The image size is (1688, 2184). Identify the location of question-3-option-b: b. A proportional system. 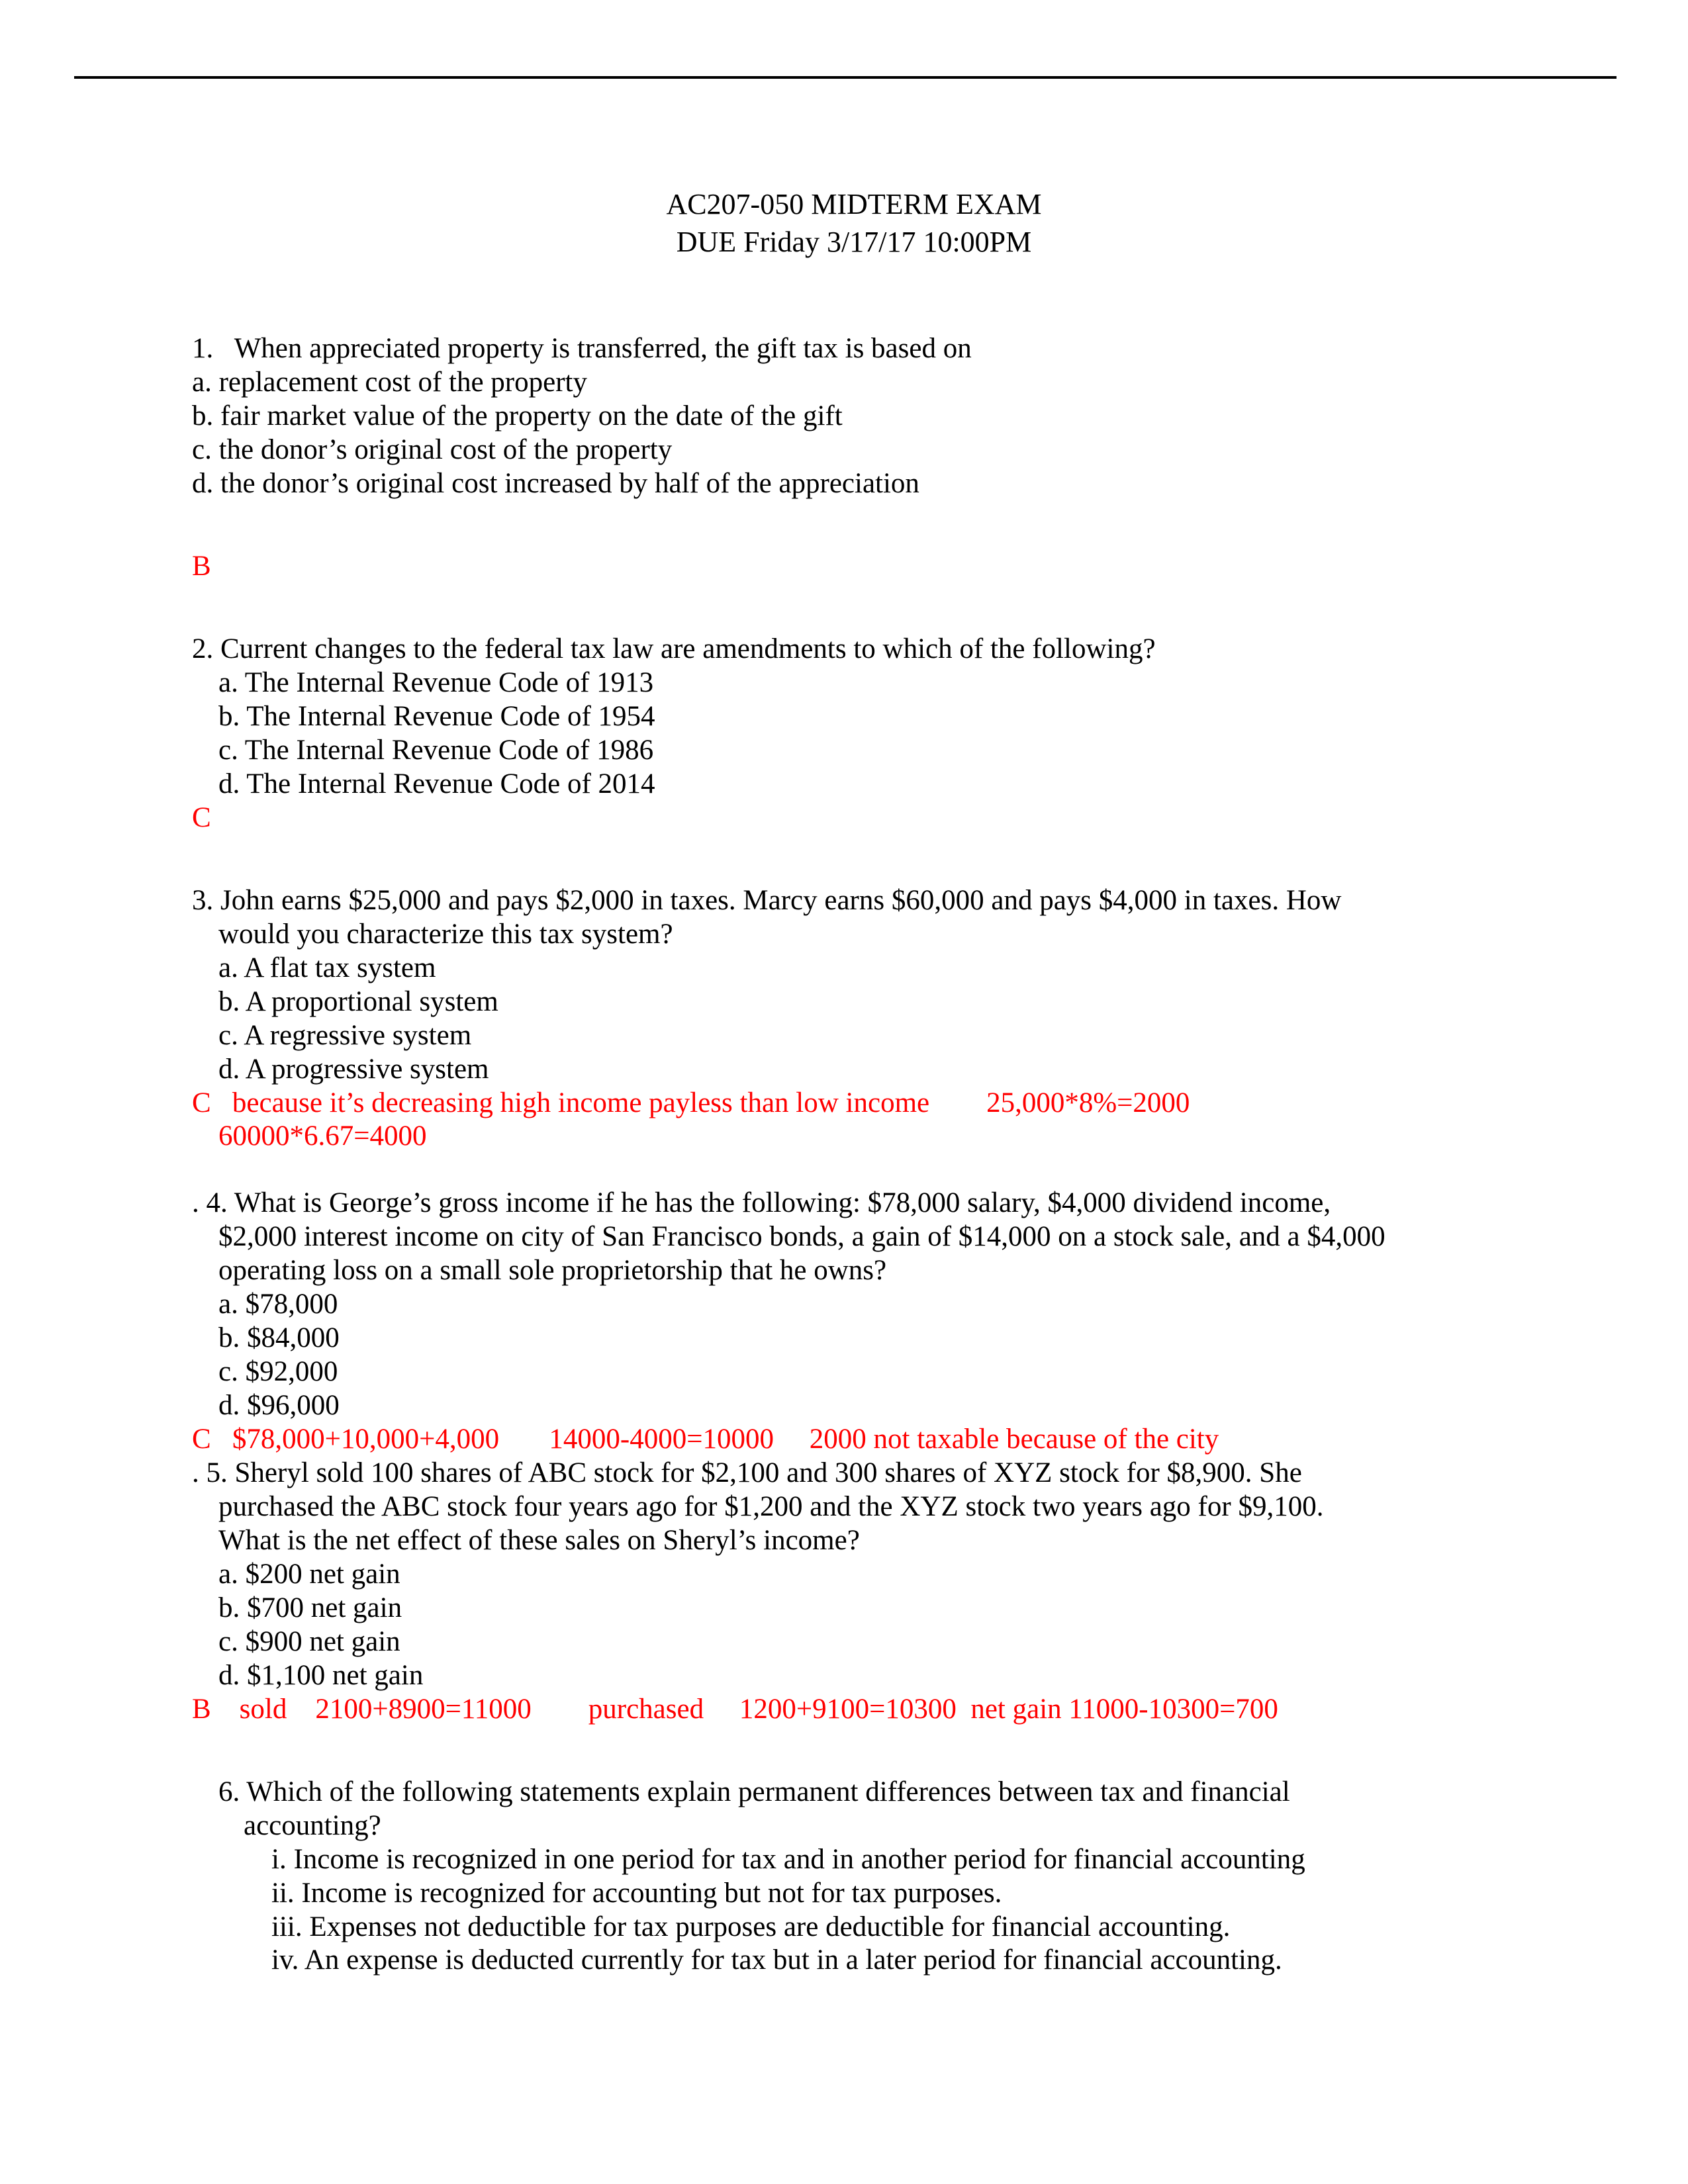
(358, 1001).